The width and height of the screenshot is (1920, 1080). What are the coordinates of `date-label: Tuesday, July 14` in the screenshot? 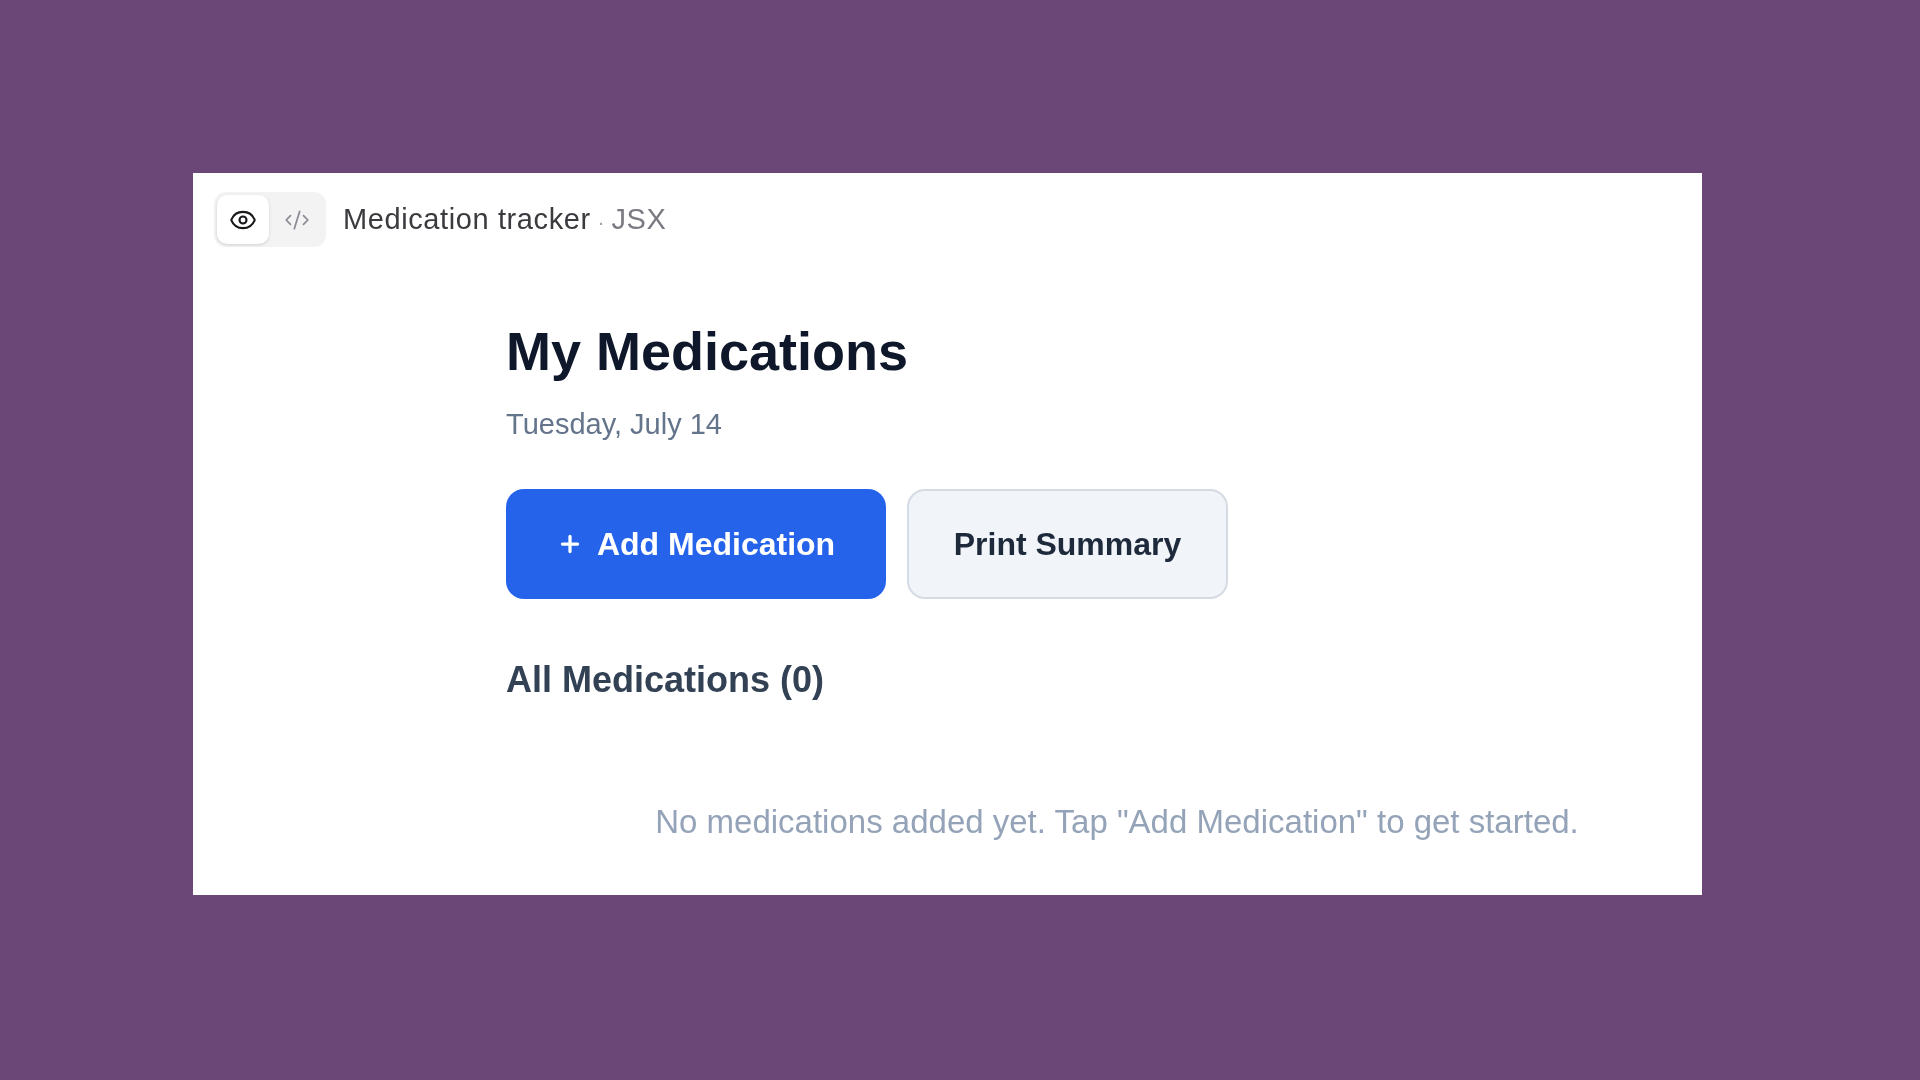 It's located at (614, 424).